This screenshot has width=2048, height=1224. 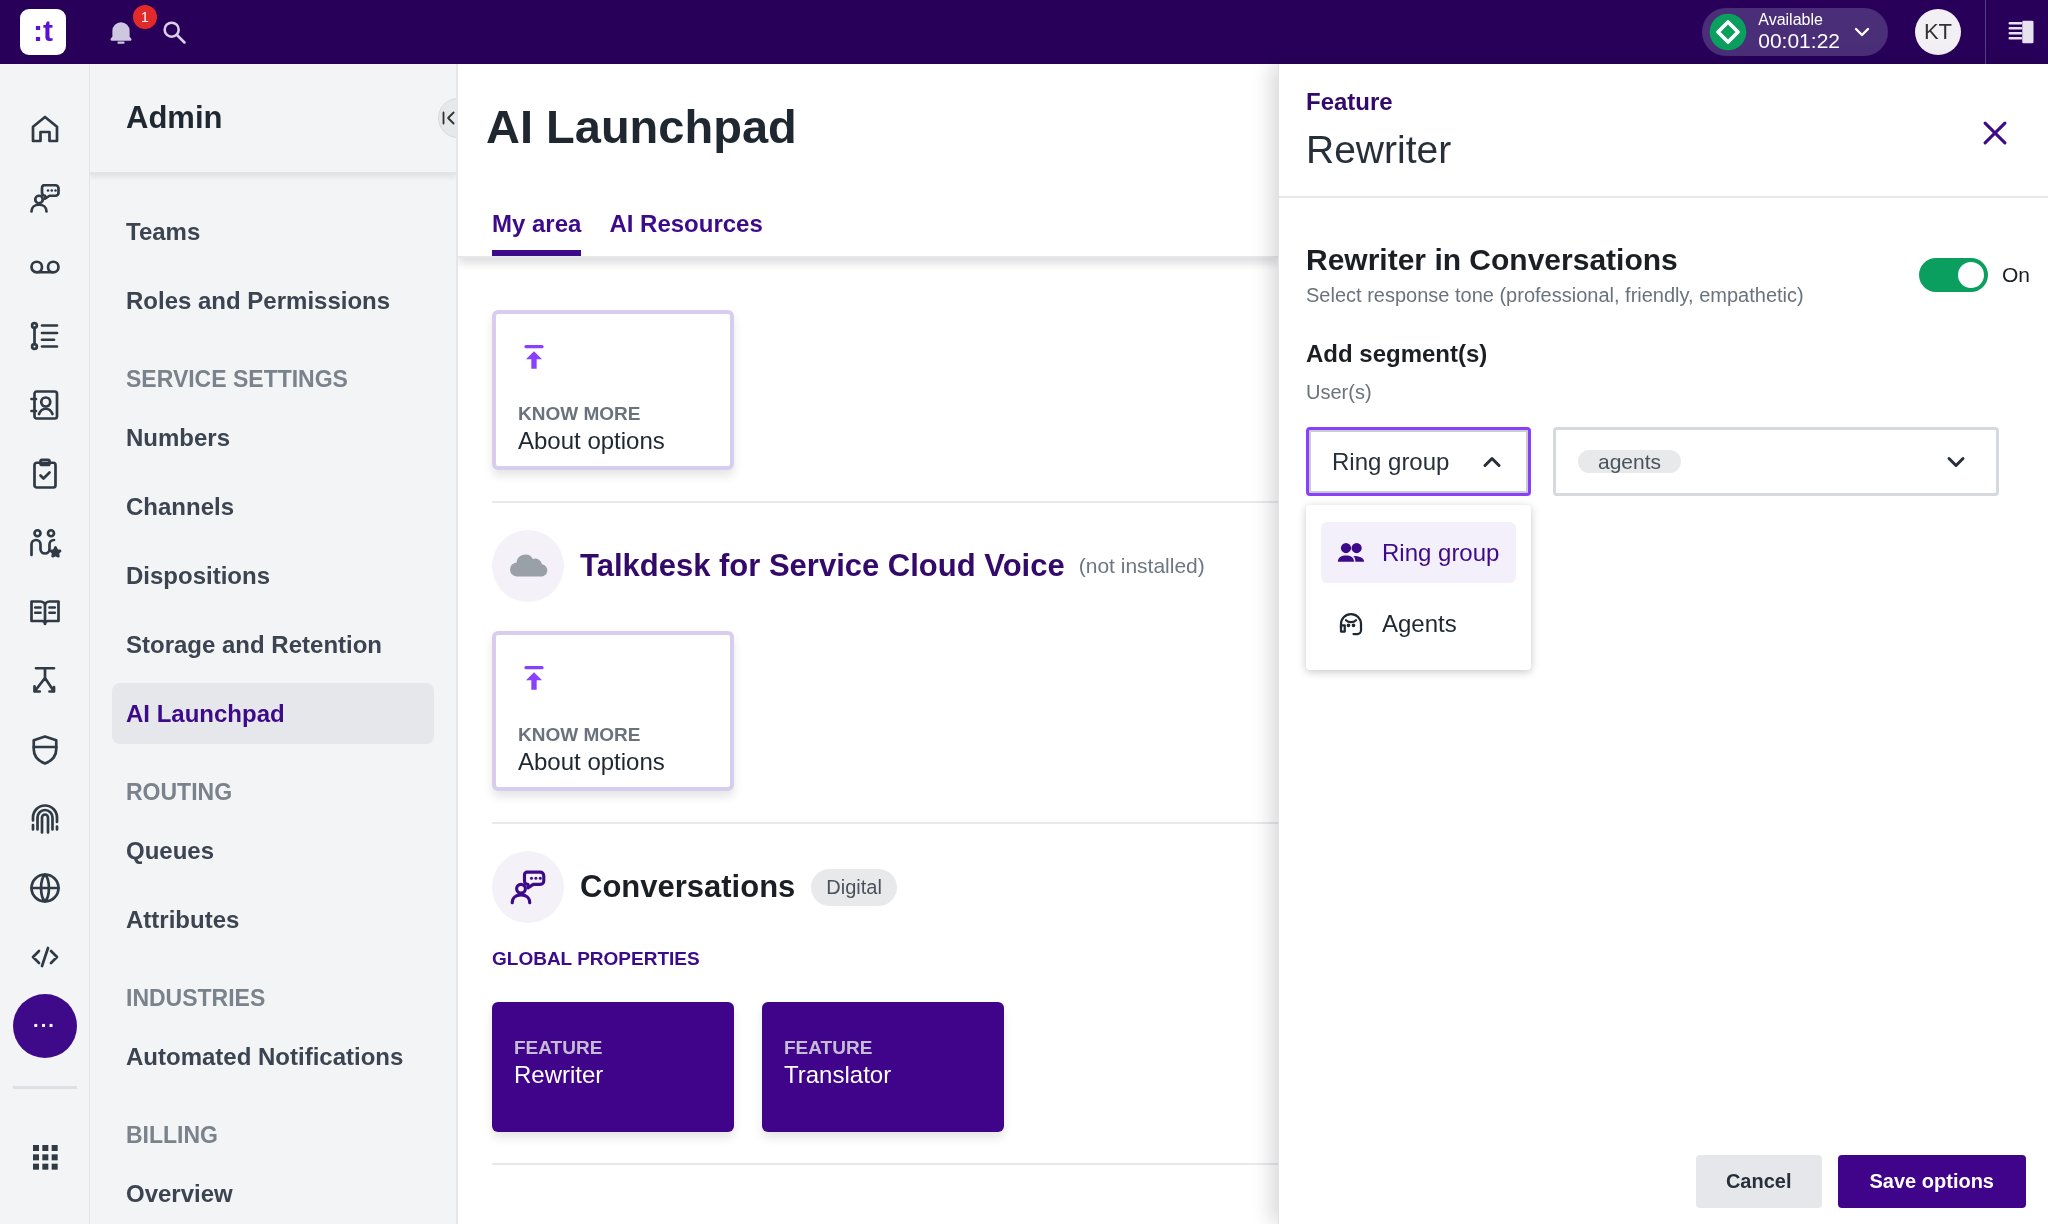 I want to click on tab: AI Resources, so click(x=686, y=232).